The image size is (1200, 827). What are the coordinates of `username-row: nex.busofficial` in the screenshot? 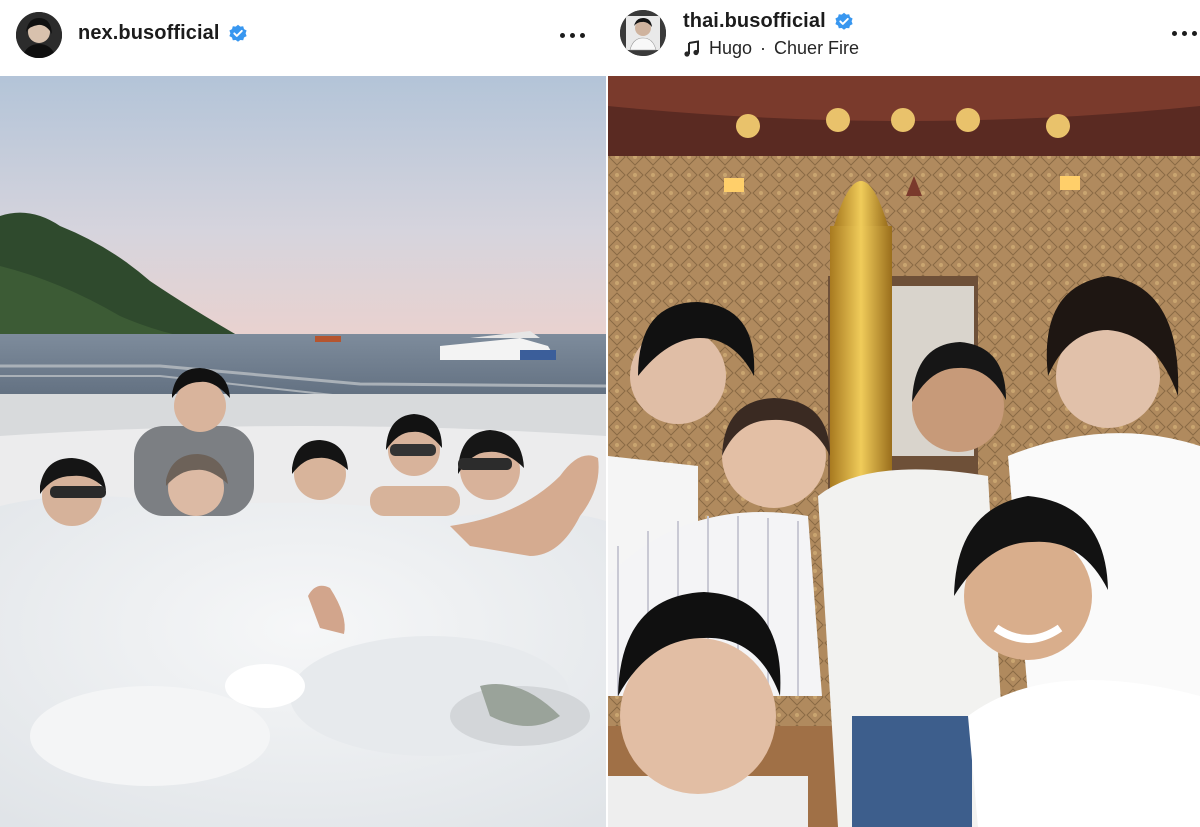 It's located at (163, 33).